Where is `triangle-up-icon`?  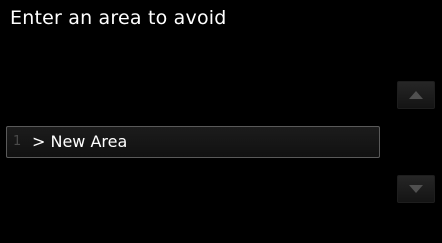 triangle-up-icon is located at coordinates (416, 95).